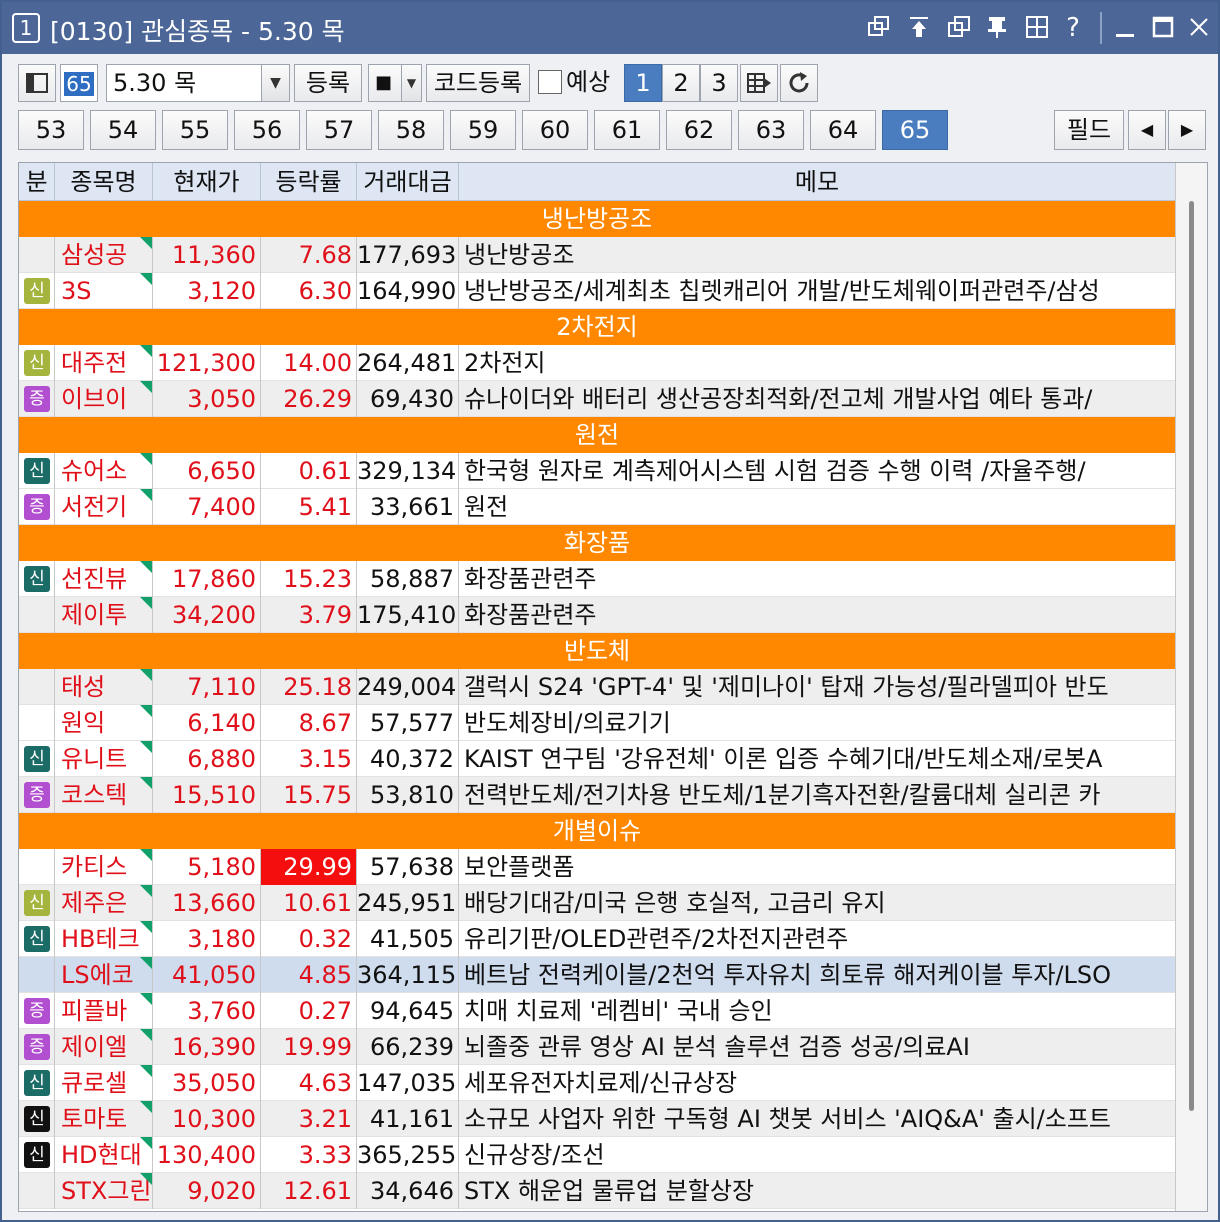 The height and width of the screenshot is (1222, 1220). I want to click on square-dropdown-button: ■ ▼, so click(395, 83).